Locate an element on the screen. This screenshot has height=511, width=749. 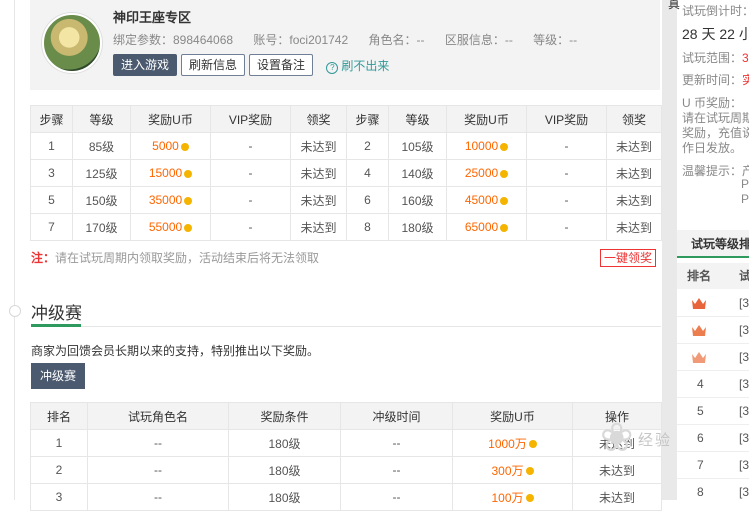
coin-amount: 300万 is located at coordinates (507, 470).